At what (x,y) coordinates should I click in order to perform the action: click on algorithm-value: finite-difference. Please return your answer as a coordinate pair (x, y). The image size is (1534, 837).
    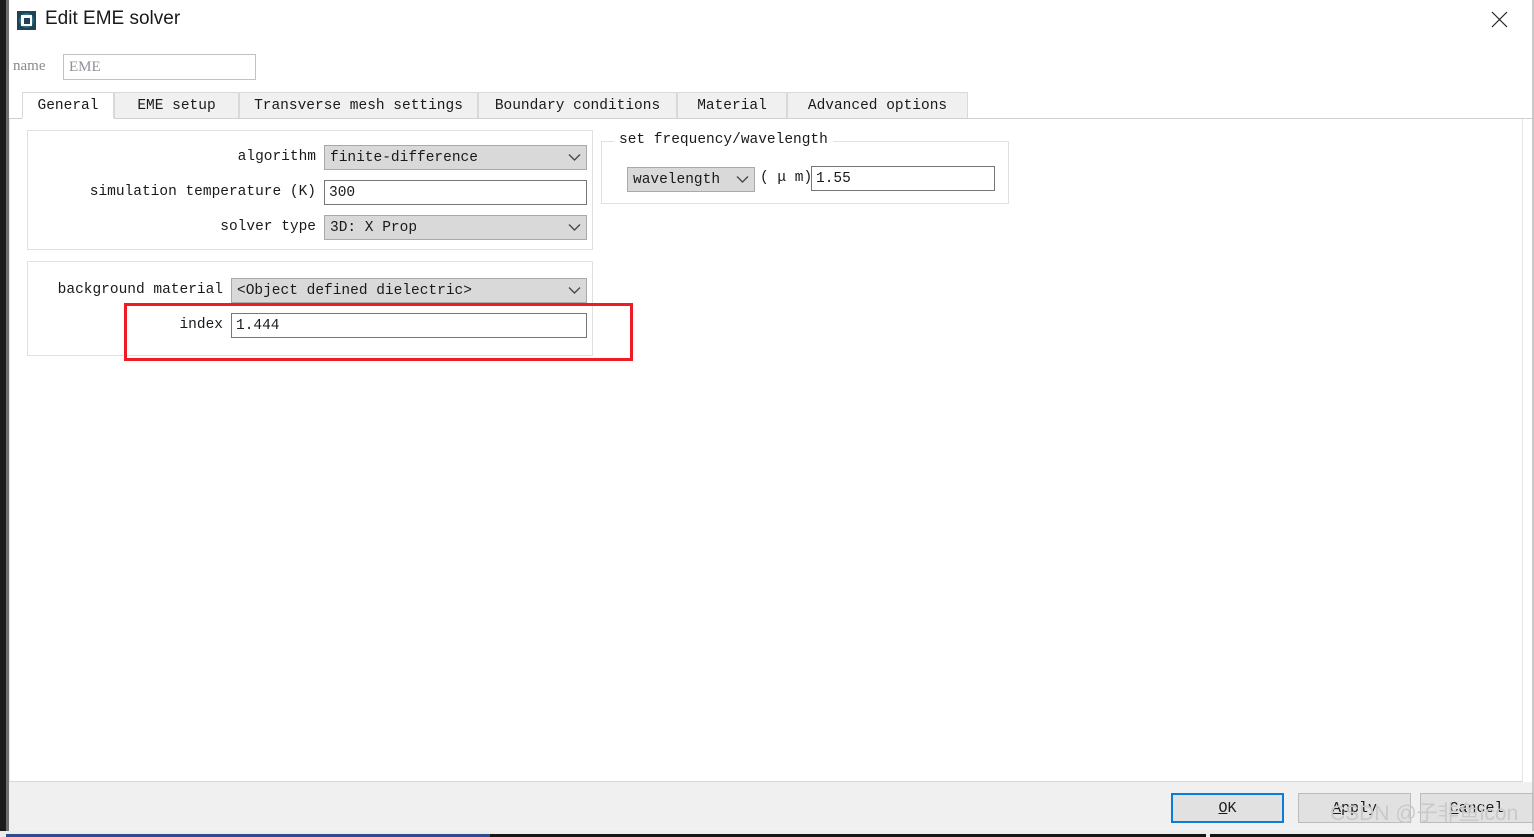
    Looking at the image, I should click on (404, 157).